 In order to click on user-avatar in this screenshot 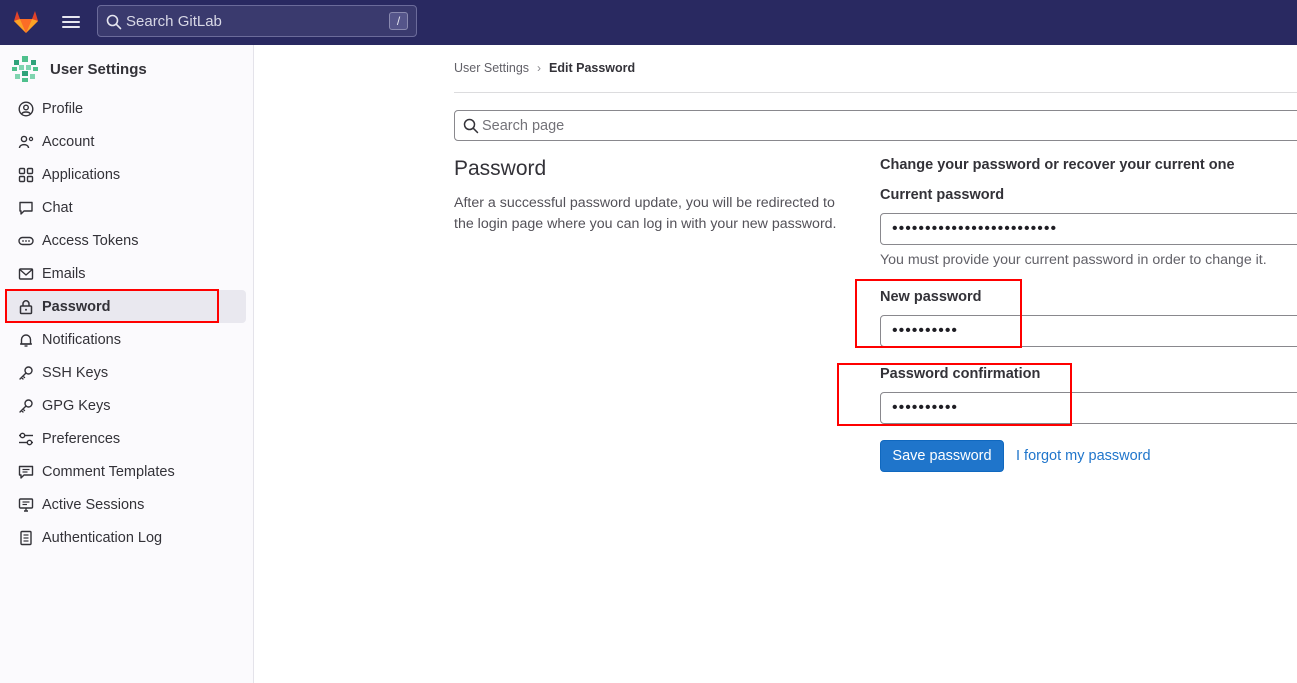, I will do `click(25, 69)`.